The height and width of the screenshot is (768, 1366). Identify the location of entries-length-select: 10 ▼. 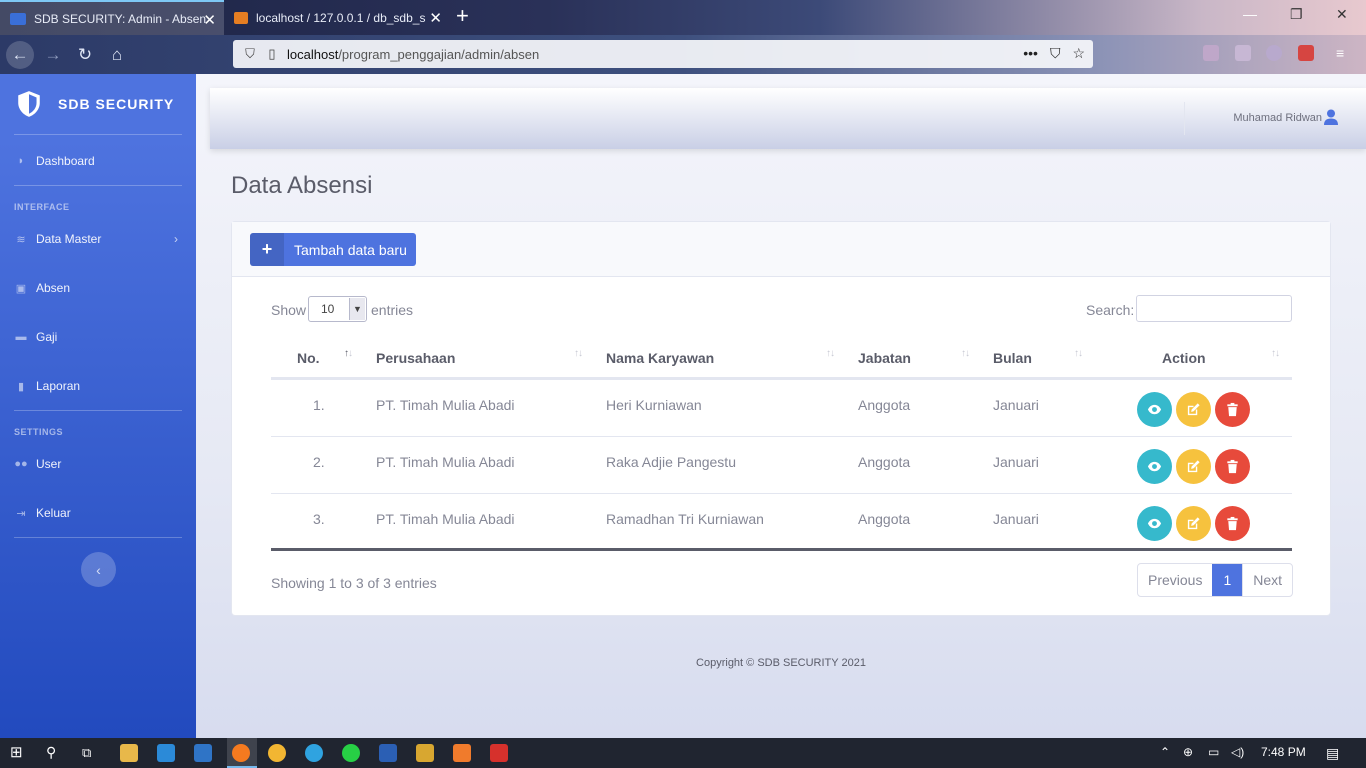
(337, 309).